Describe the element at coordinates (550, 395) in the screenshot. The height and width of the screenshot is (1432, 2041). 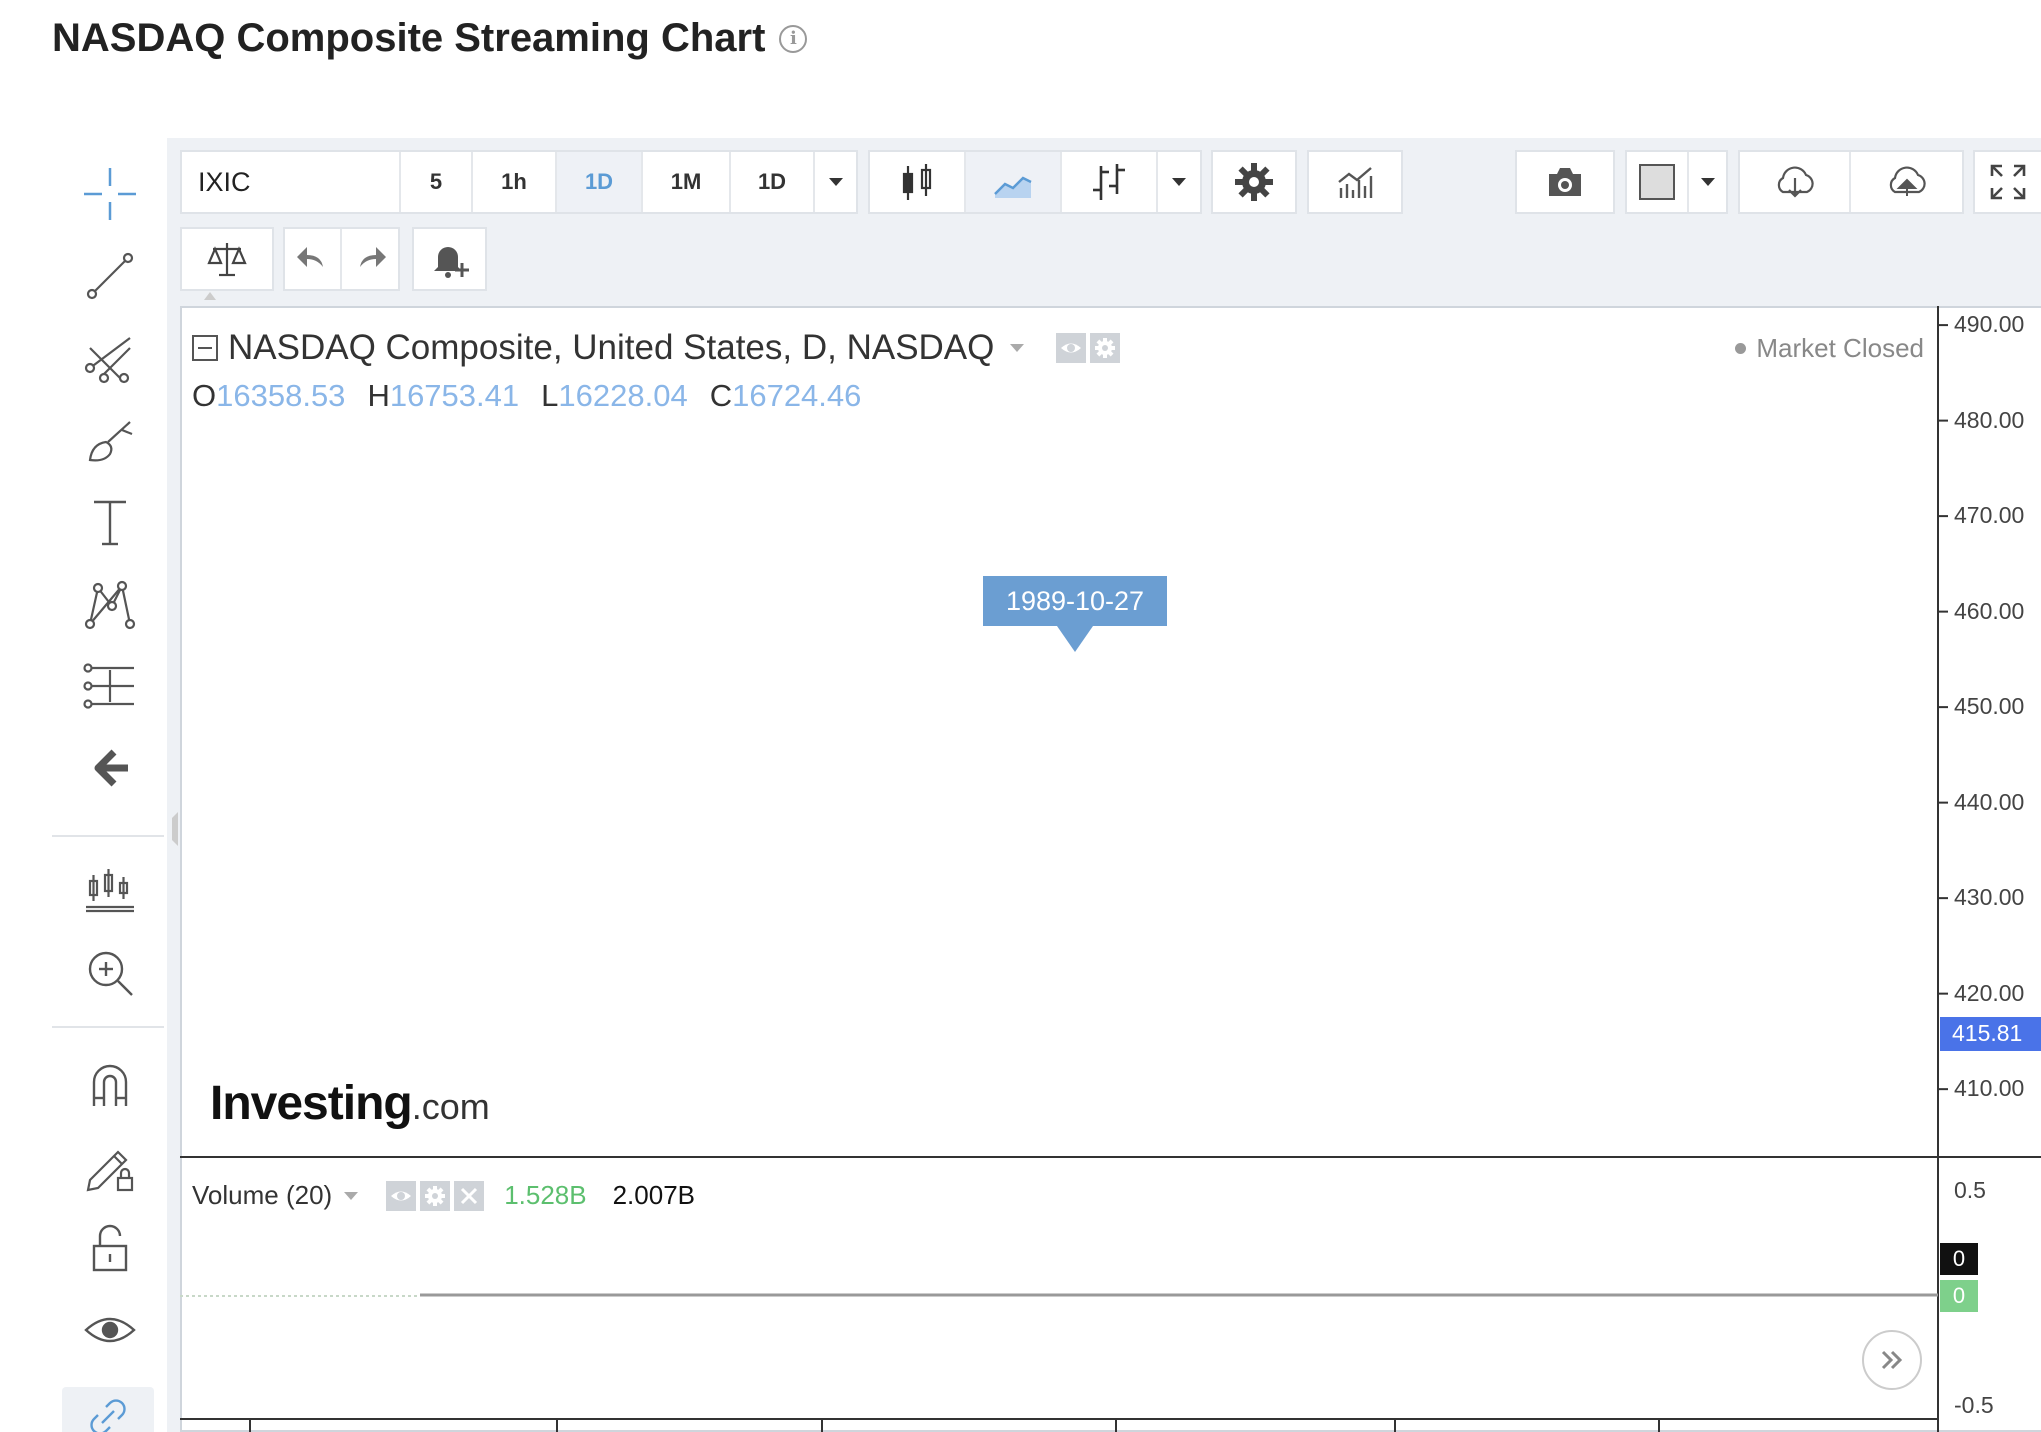
I see `low-label: L` at that location.